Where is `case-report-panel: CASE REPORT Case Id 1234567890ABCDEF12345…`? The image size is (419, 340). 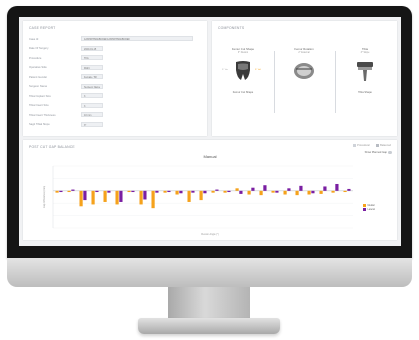
case-report-panel: CASE REPORT Case Id 1234567890ABCDEF12345… is located at coordinates (115, 78).